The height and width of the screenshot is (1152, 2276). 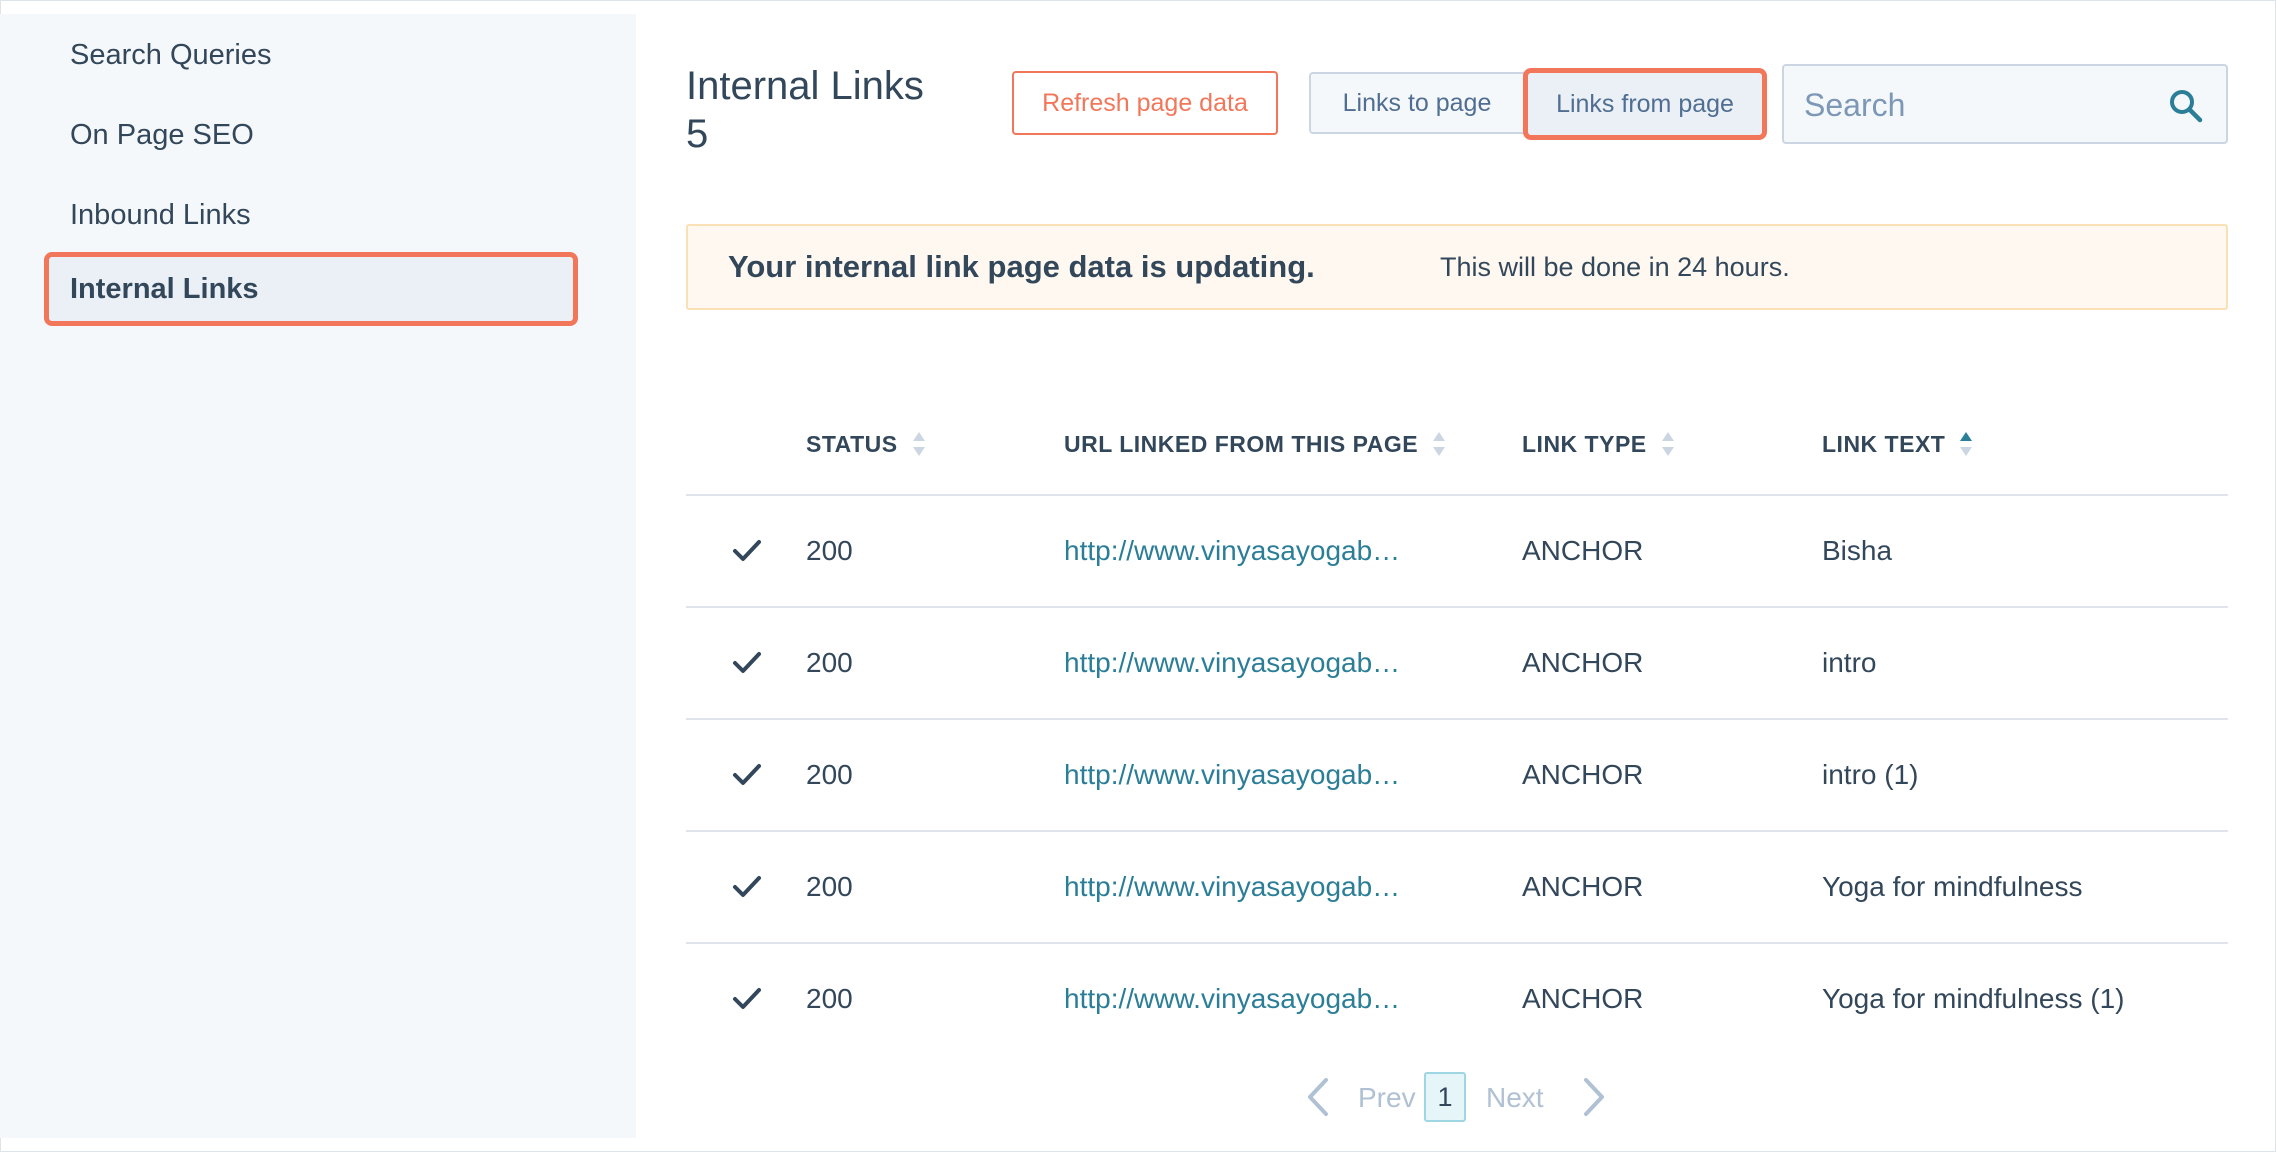 I want to click on column-header-url: URL LINKED FROM THIS PAGE, so click(x=1255, y=444).